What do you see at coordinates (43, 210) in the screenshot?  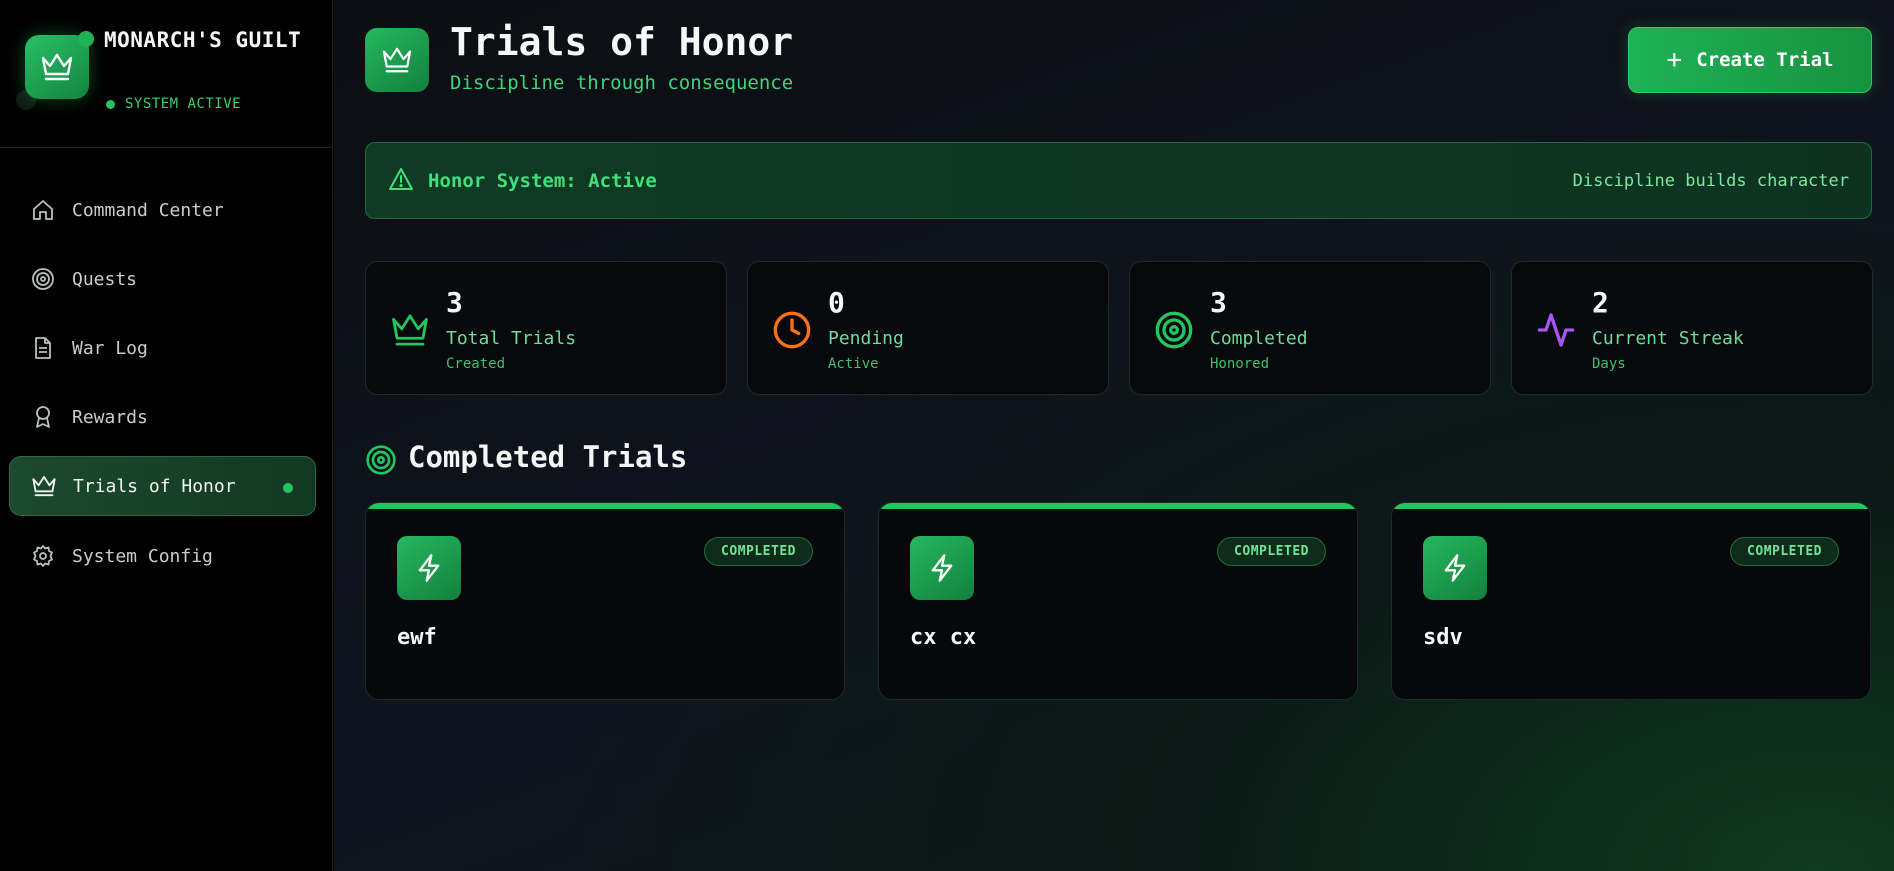 I see `home-icon` at bounding box center [43, 210].